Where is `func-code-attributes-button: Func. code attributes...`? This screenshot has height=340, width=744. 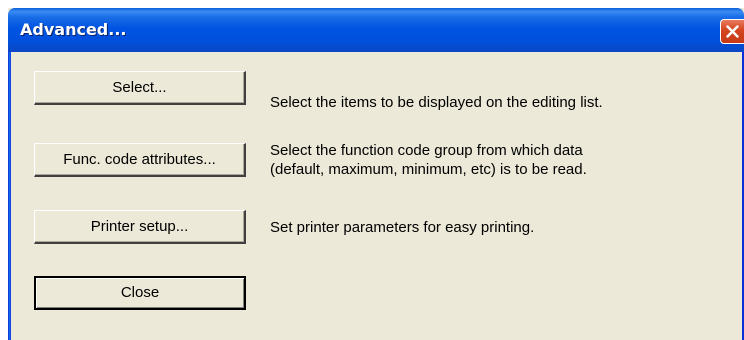 func-code-attributes-button: Func. code attributes... is located at coordinates (140, 160).